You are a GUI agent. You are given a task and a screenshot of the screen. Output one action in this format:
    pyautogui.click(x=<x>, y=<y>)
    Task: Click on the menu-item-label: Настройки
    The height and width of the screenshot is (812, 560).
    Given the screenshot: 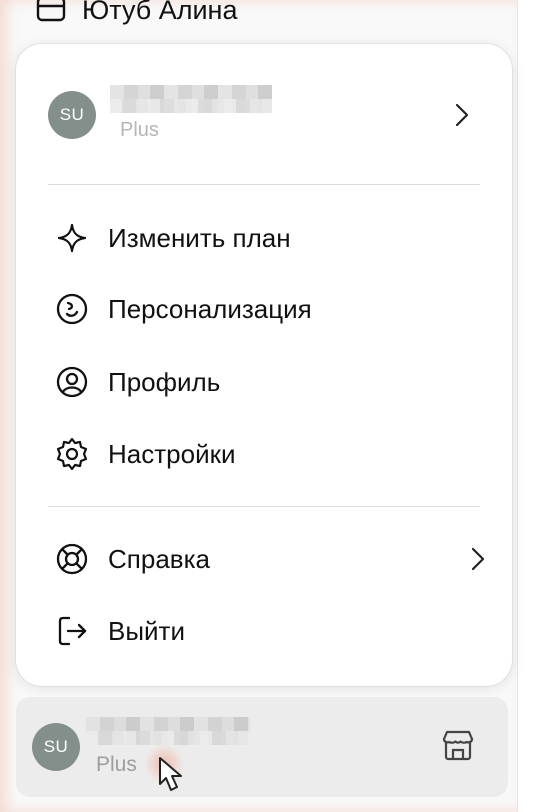 What is the action you would take?
    pyautogui.click(x=172, y=453)
    